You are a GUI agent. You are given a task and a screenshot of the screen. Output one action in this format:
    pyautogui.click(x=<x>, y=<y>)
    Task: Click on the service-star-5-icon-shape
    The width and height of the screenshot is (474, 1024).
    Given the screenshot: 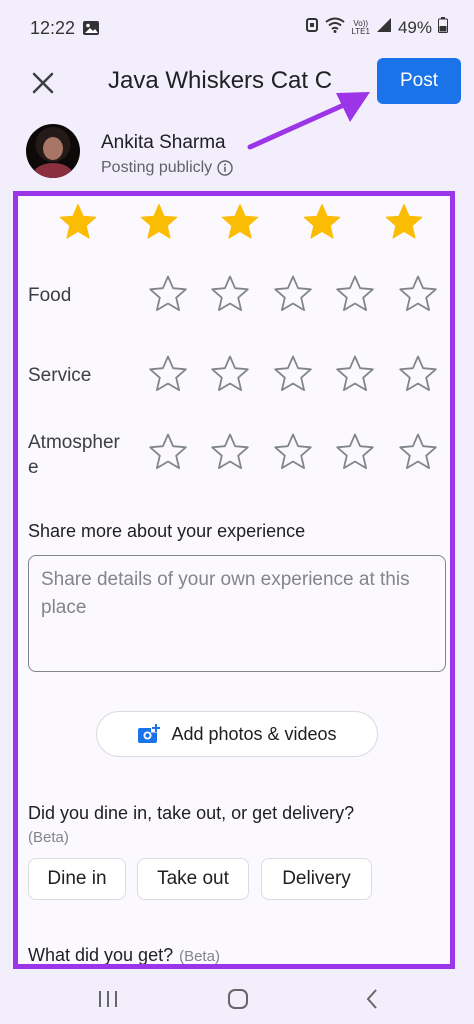 What is the action you would take?
    pyautogui.click(x=418, y=373)
    